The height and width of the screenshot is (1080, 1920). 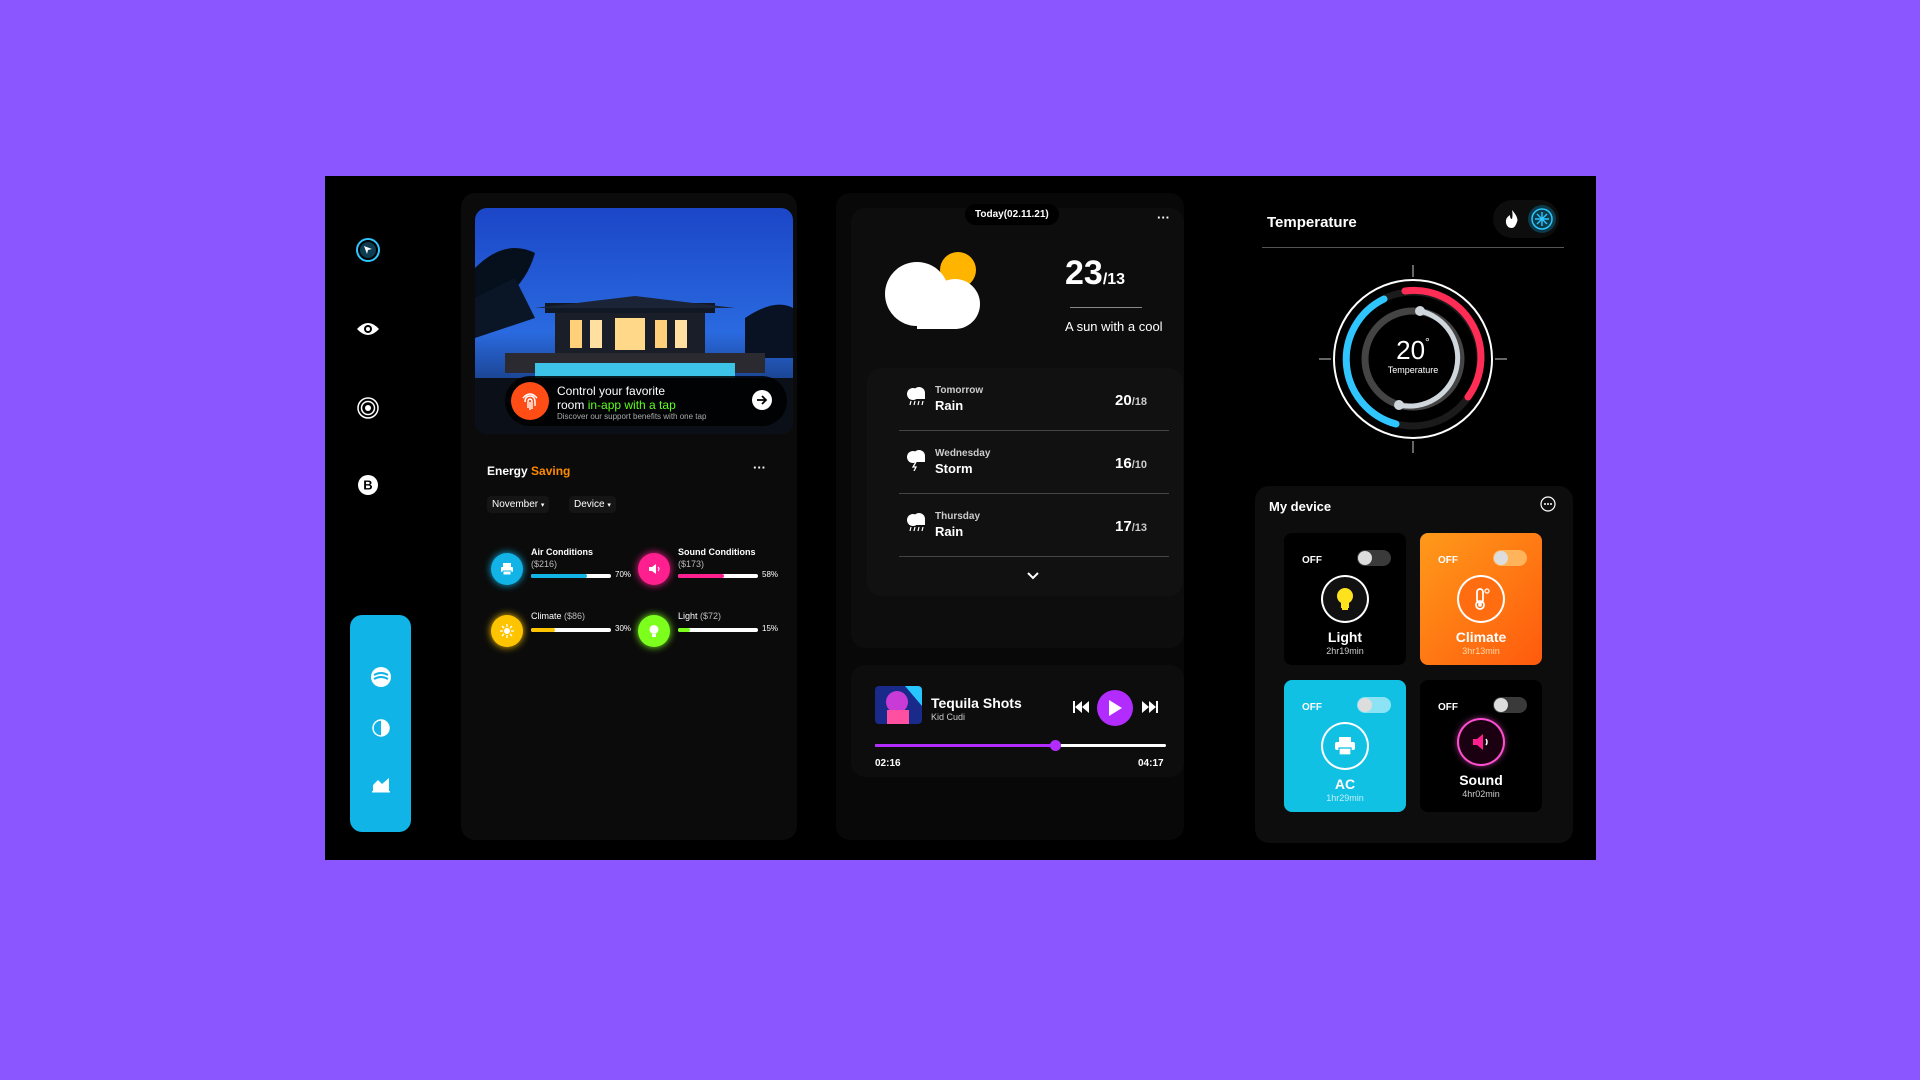 I want to click on track-total: 04:17, so click(x=1151, y=763).